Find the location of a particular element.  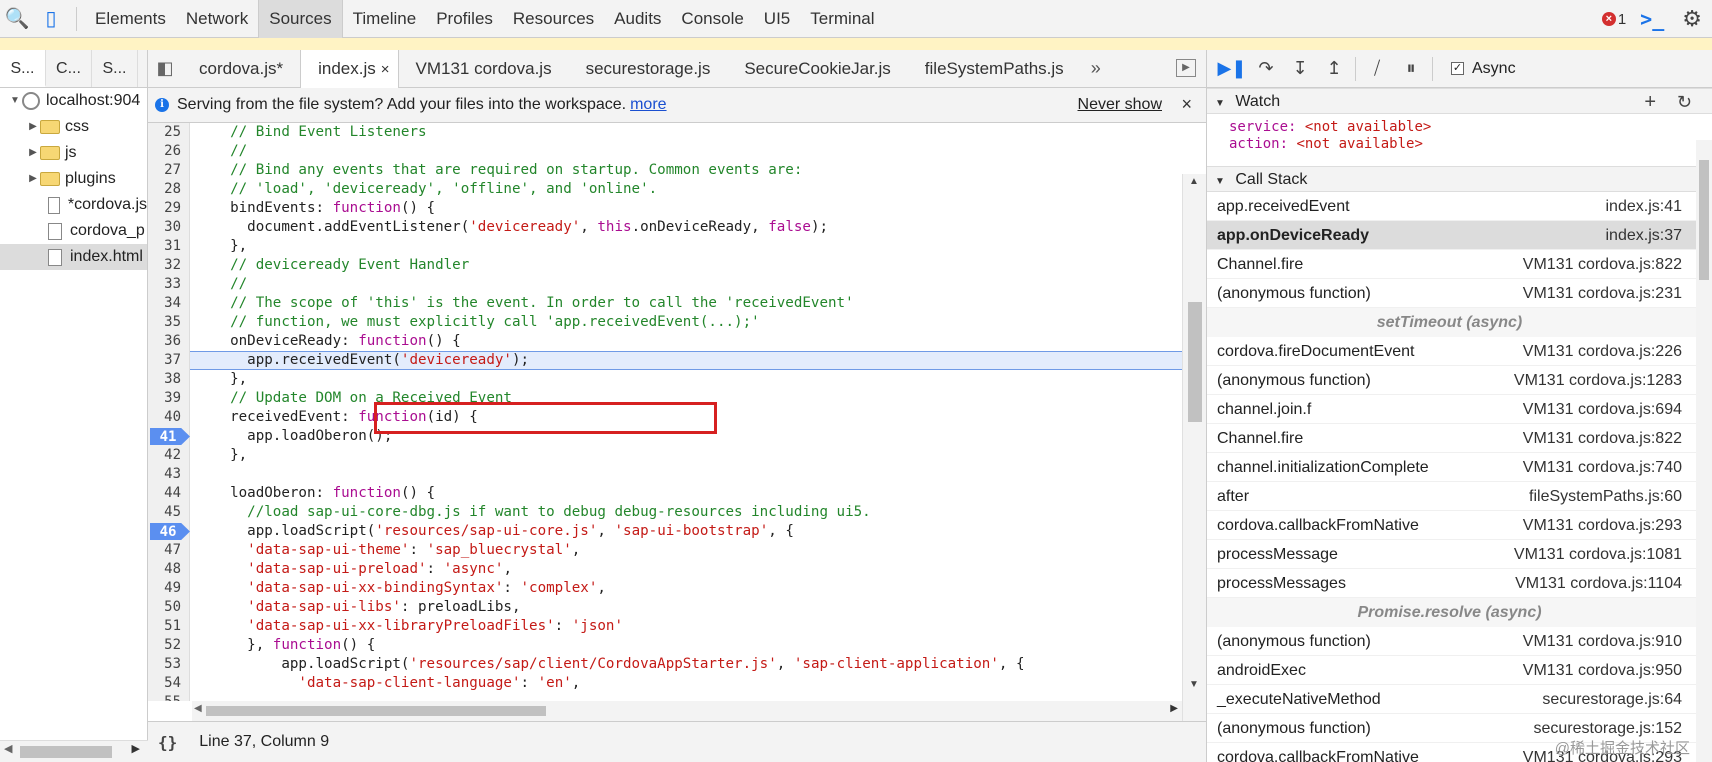

device-mode-icon: ▯ is located at coordinates (51, 19).